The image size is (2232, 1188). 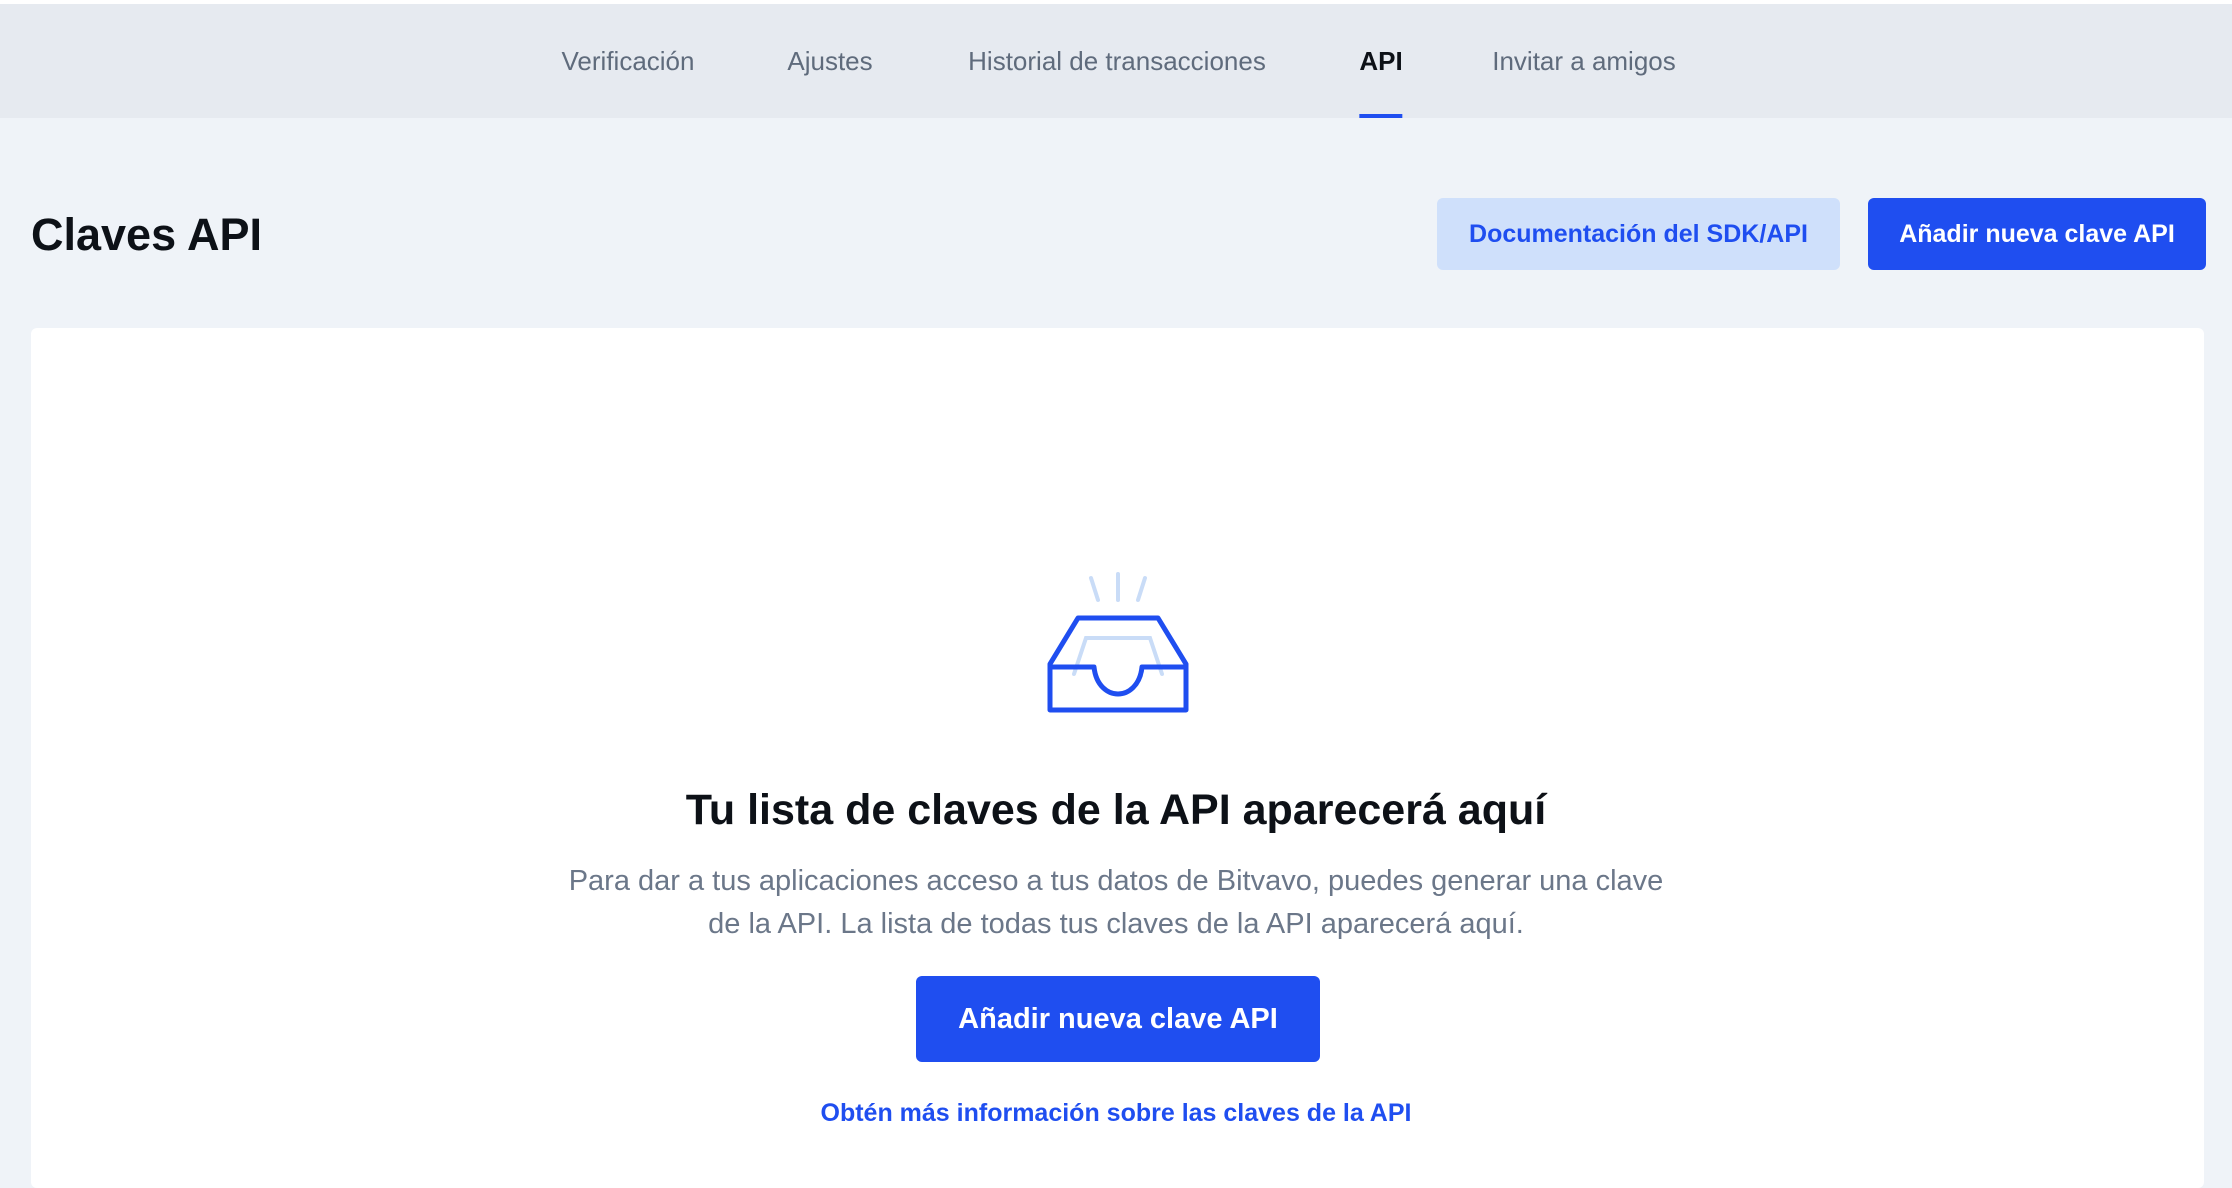 I want to click on tab-historial-transacciones: Historial de transacciones, so click(x=1117, y=61).